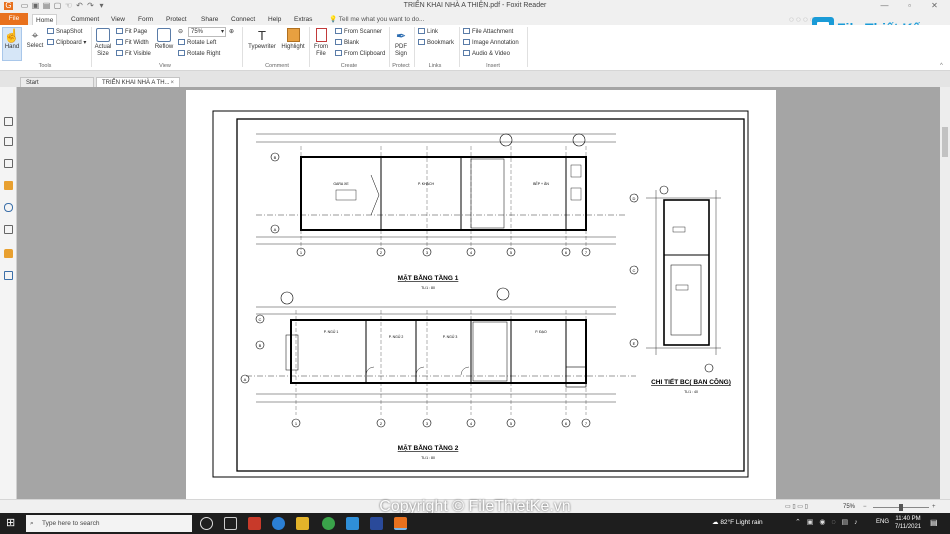 Image resolution: width=950 pixels, height=534 pixels. I want to click on axis-label: 5, so click(511, 423).